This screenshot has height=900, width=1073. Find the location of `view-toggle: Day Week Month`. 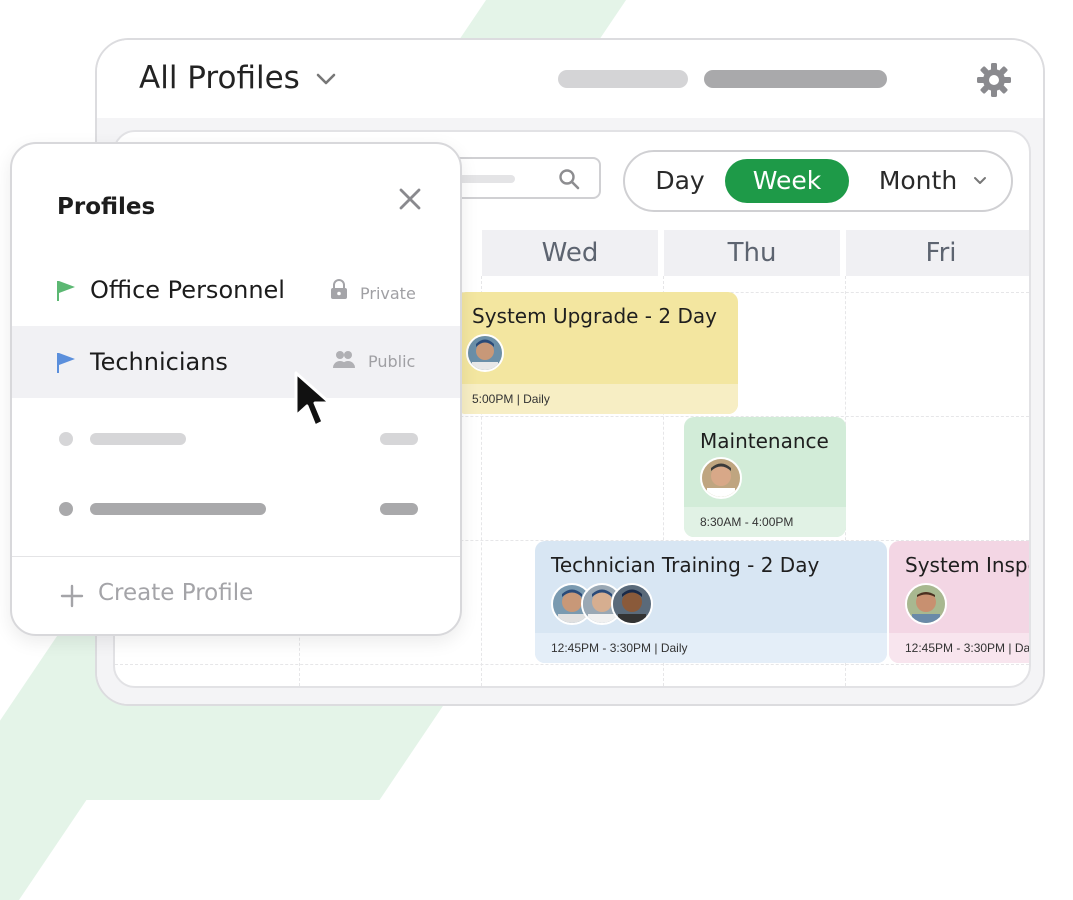

view-toggle: Day Week Month is located at coordinates (818, 181).